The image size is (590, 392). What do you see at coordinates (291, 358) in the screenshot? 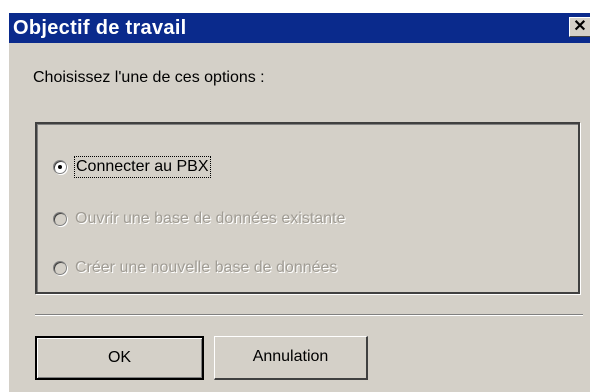
I see `cancel-button: Annulation` at bounding box center [291, 358].